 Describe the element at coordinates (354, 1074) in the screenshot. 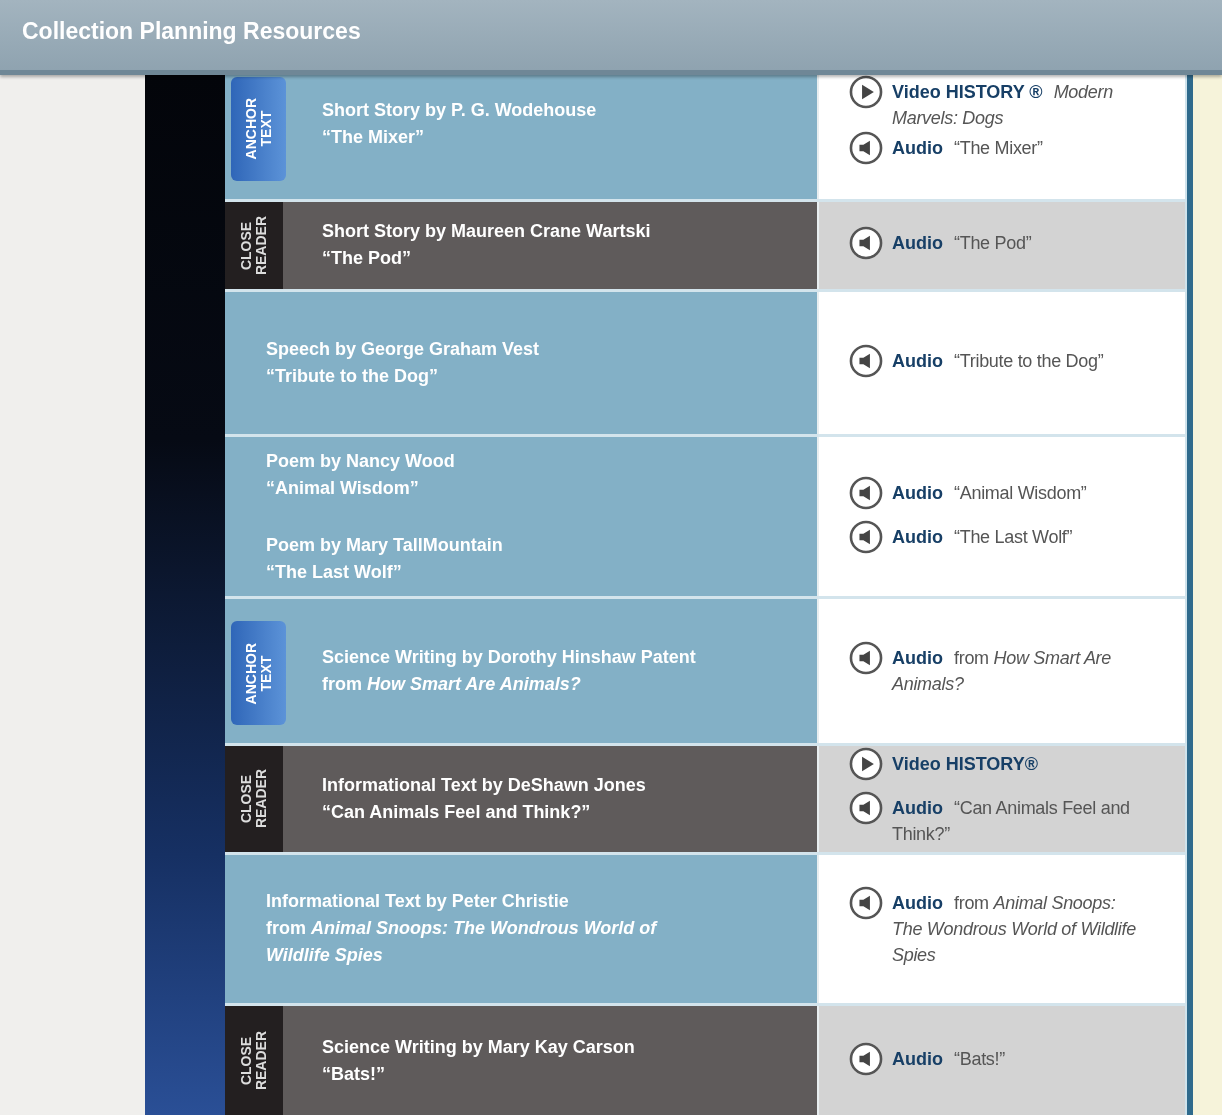

I see `selection-title: “Bats!”` at that location.